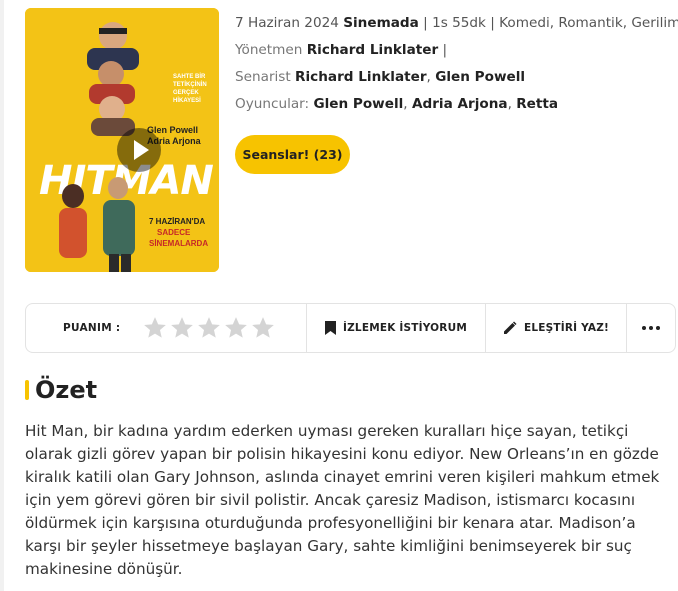  I want to click on cast-link: Adria Arjona, so click(460, 104).